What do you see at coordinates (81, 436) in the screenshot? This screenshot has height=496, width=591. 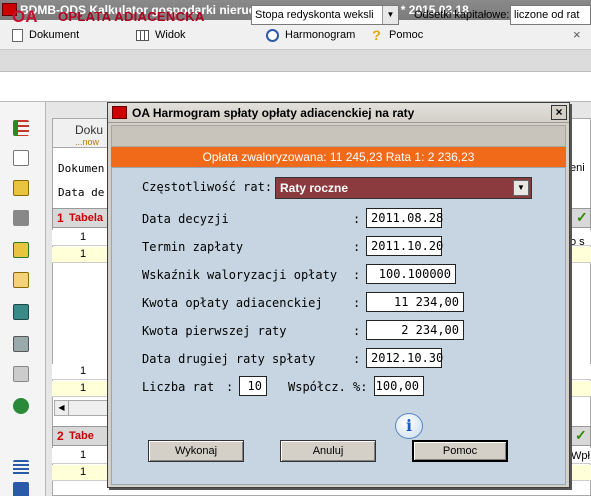 I see `section-name: Tabe` at bounding box center [81, 436].